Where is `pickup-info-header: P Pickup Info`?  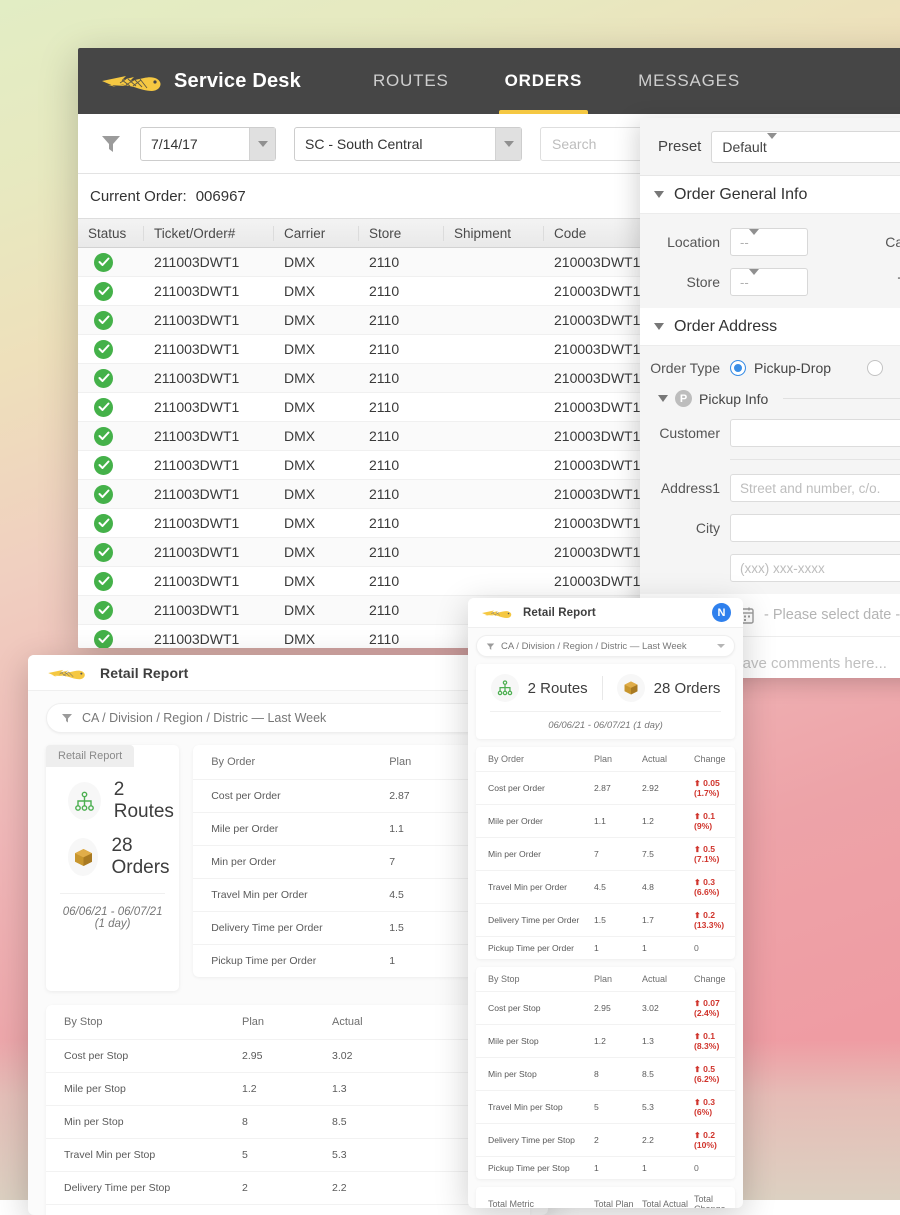 pickup-info-header: P Pickup Info is located at coordinates (770, 398).